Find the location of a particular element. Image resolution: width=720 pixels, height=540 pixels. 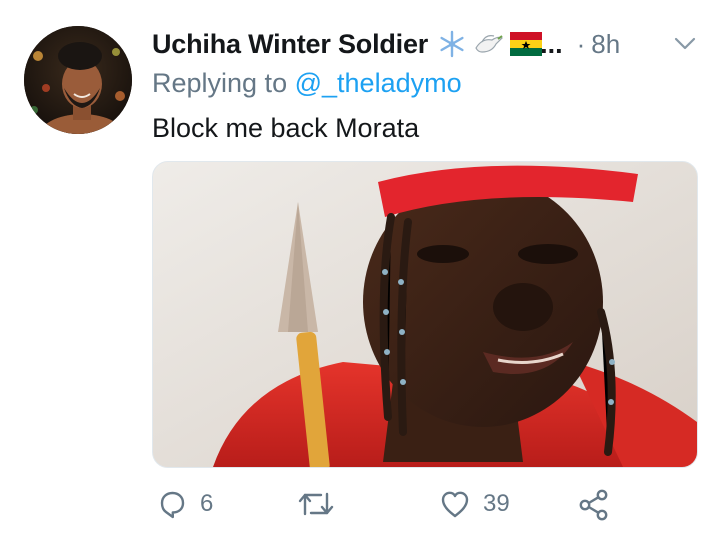

avatar is located at coordinates (78, 80).